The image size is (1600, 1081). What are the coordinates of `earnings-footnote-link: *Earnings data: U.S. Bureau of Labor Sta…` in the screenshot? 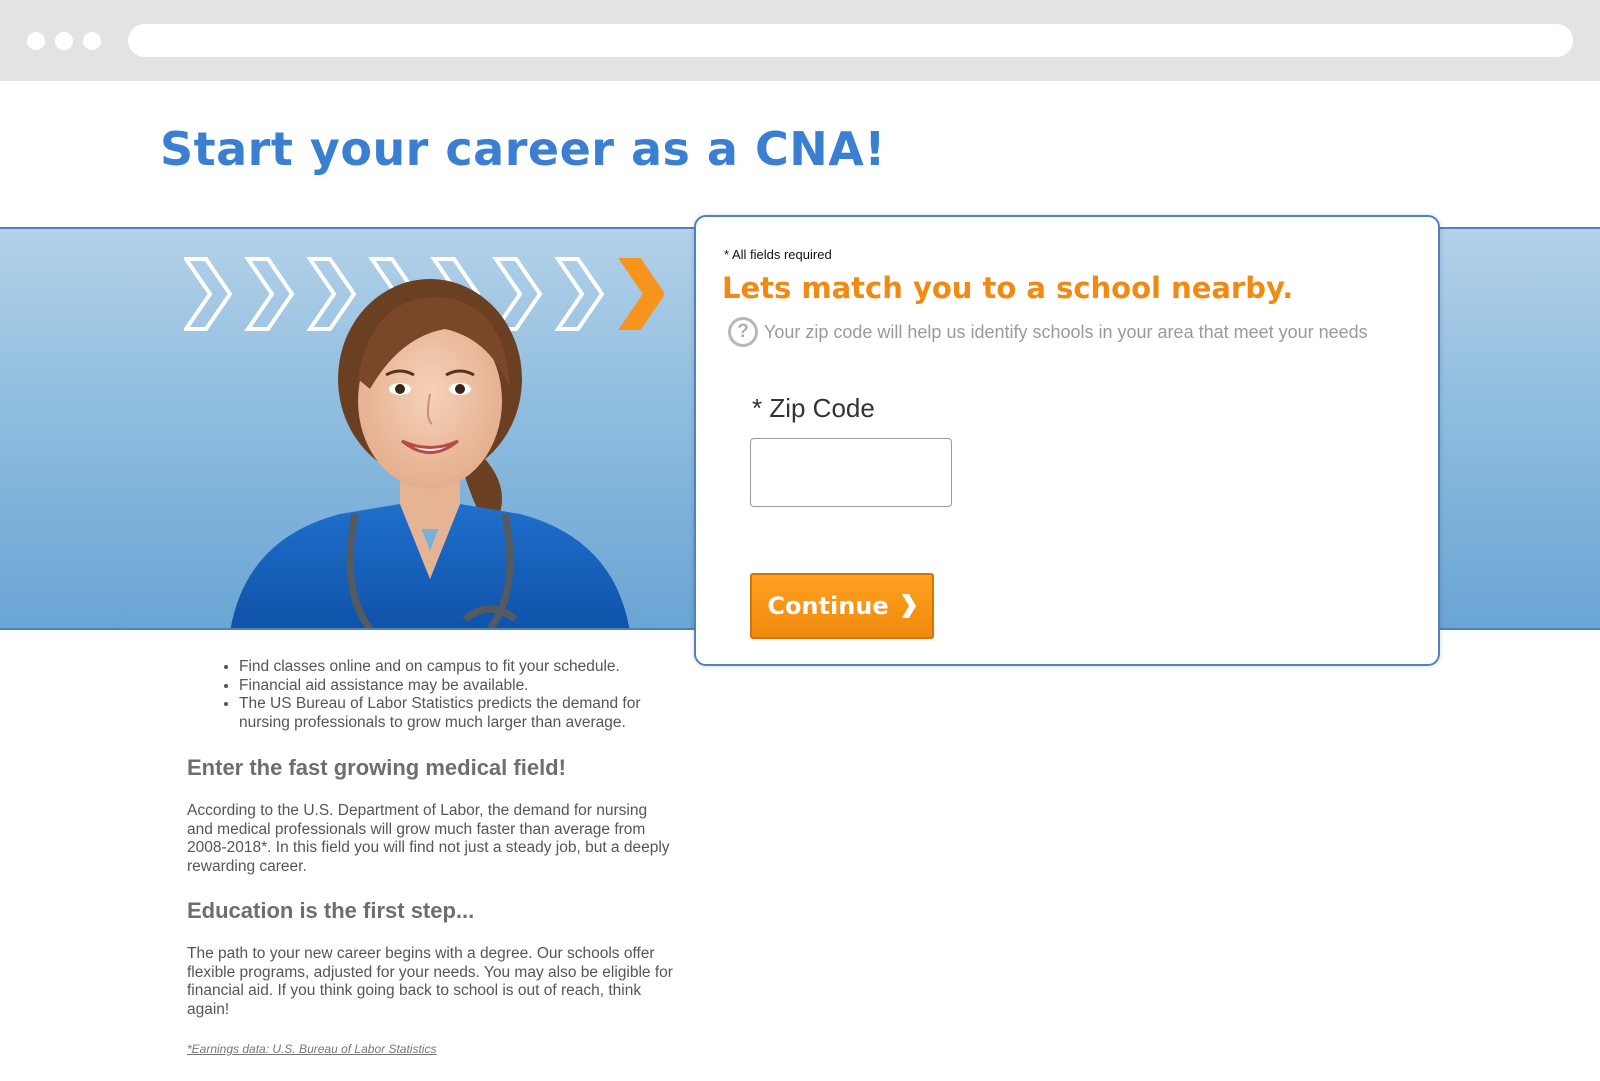 It's located at (311, 1049).